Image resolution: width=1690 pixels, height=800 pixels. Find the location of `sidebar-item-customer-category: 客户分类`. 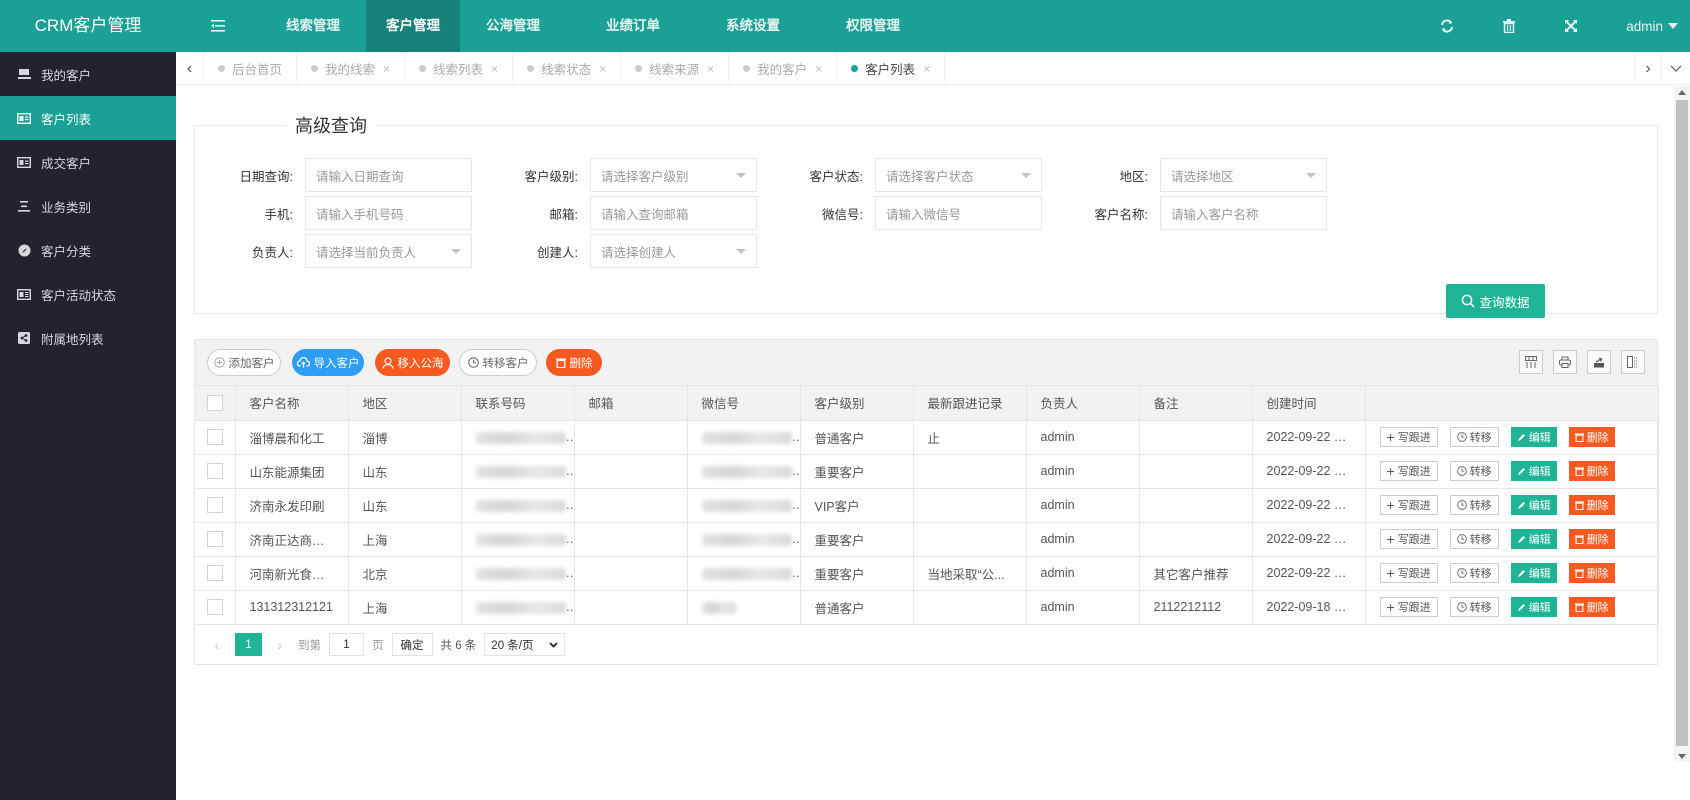

sidebar-item-customer-category: 客户分类 is located at coordinates (88, 250).